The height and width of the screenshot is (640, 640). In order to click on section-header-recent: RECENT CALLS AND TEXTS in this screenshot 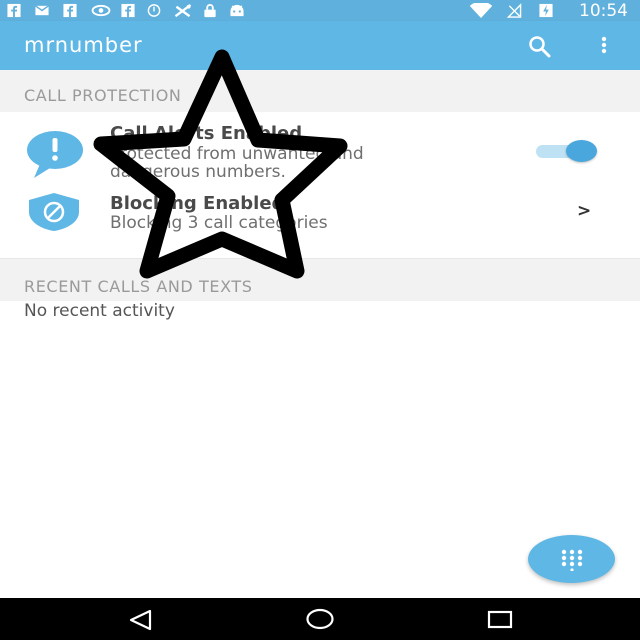, I will do `click(320, 280)`.